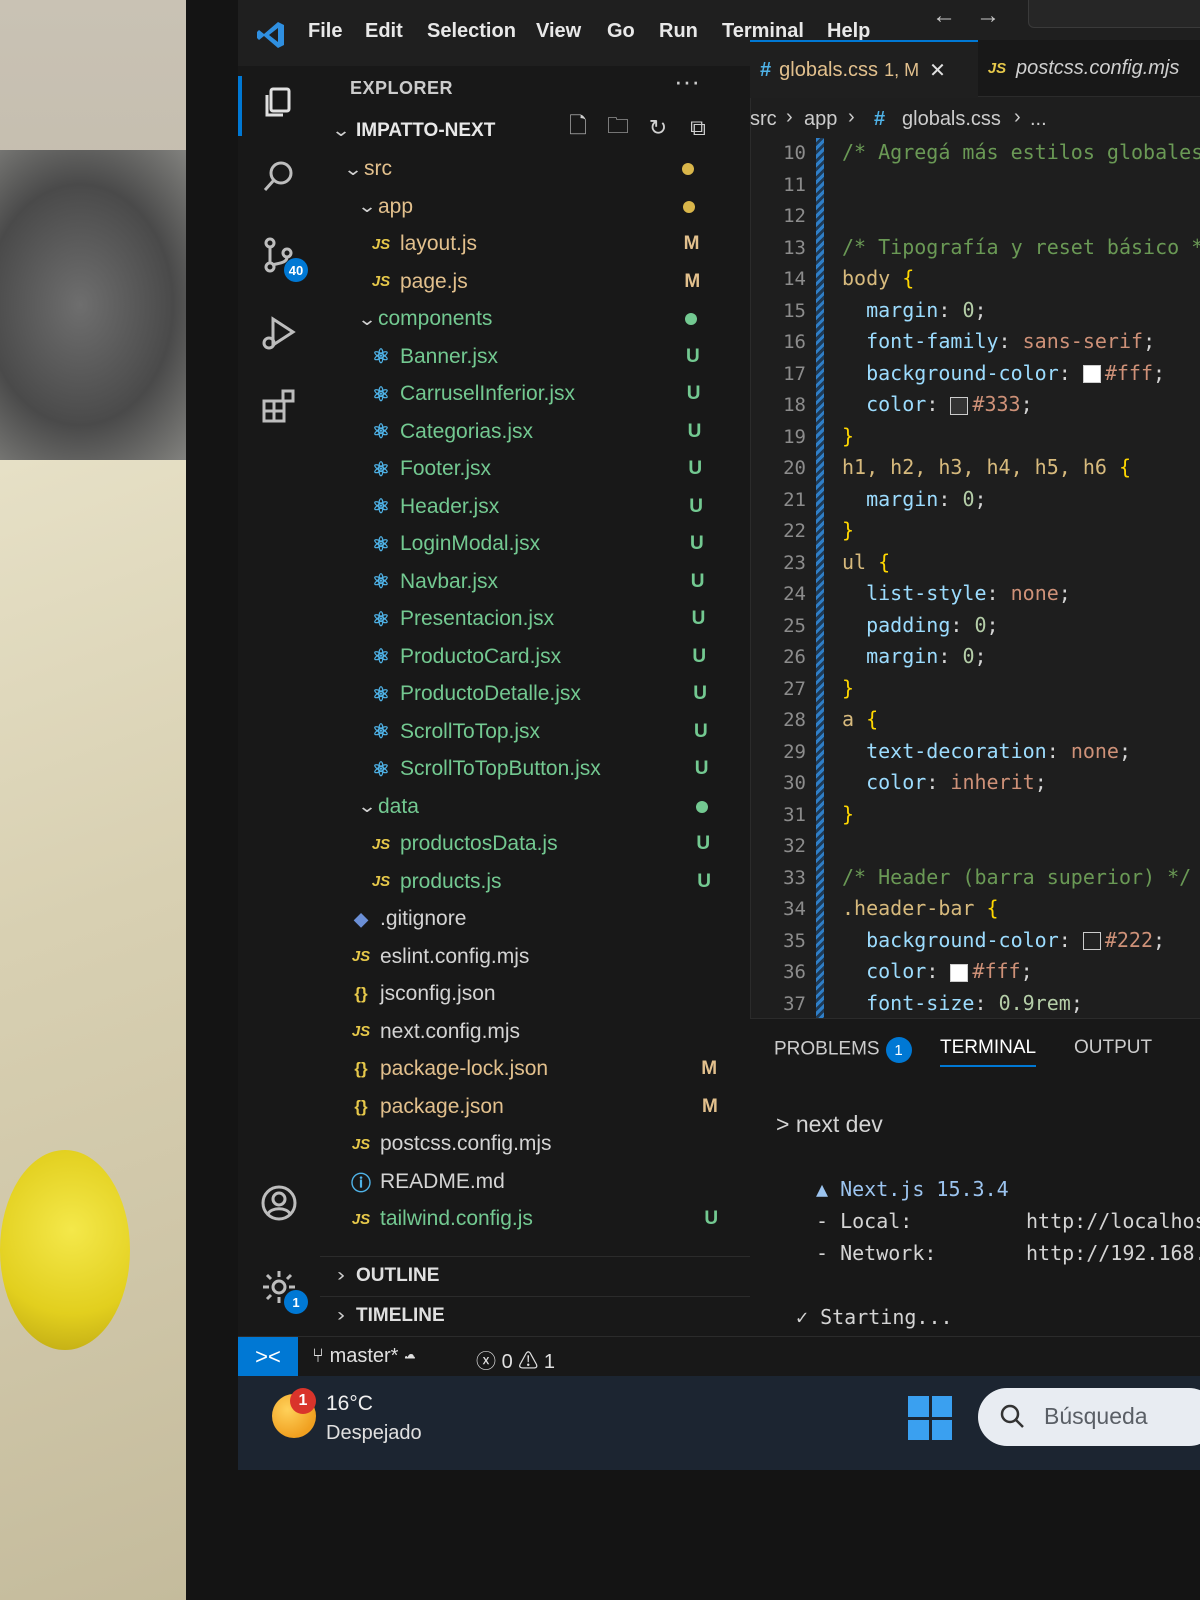  Describe the element at coordinates (1113, 1048) in the screenshot. I see `tab-output: OUTPUT` at that location.